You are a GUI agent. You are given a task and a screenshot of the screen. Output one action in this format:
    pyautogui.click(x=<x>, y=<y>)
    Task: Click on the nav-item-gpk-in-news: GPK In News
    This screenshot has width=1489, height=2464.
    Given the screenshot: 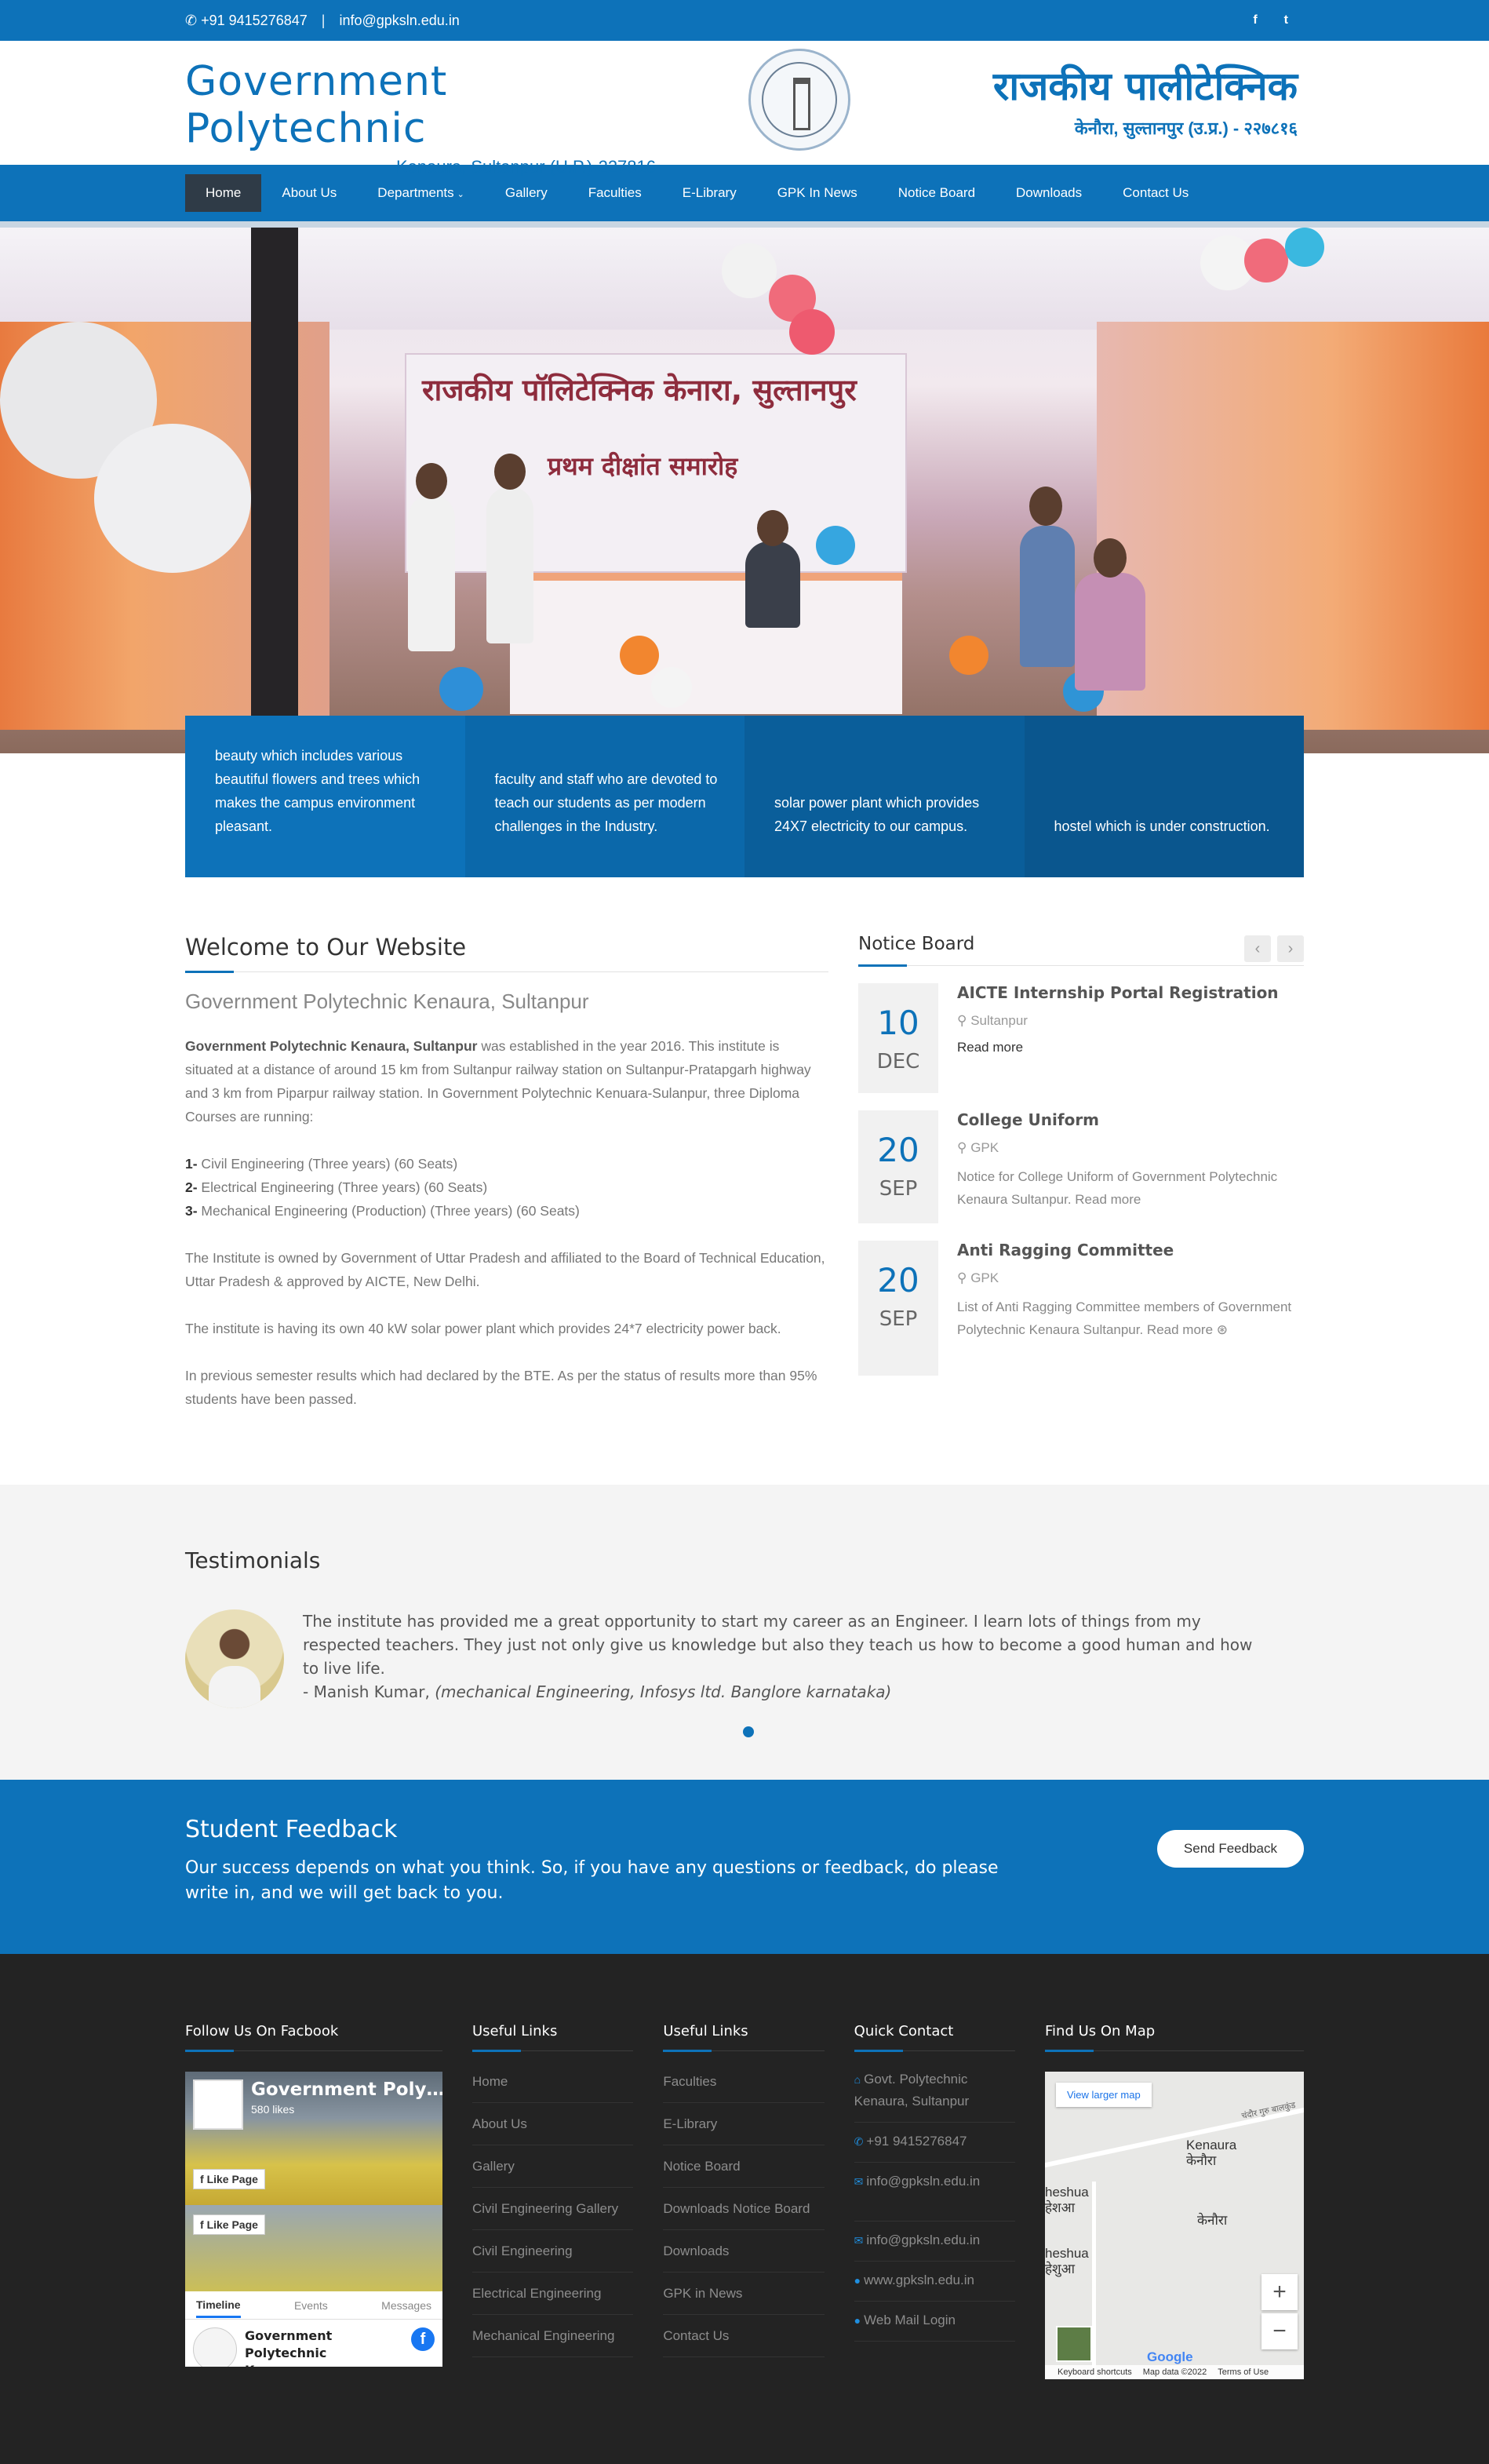 What is the action you would take?
    pyautogui.click(x=817, y=193)
    